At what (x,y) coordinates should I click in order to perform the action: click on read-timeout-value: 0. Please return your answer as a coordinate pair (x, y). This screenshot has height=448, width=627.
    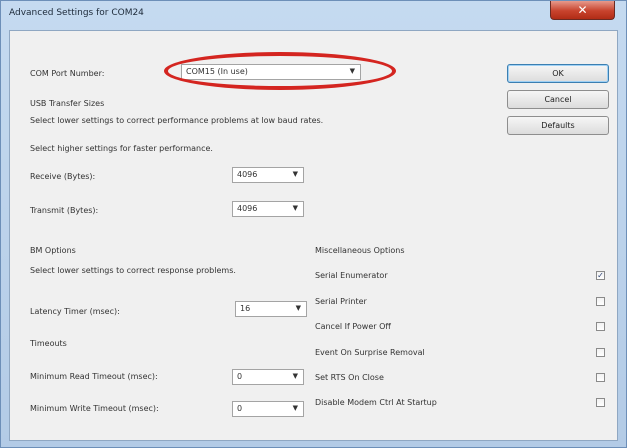
    Looking at the image, I should click on (240, 376).